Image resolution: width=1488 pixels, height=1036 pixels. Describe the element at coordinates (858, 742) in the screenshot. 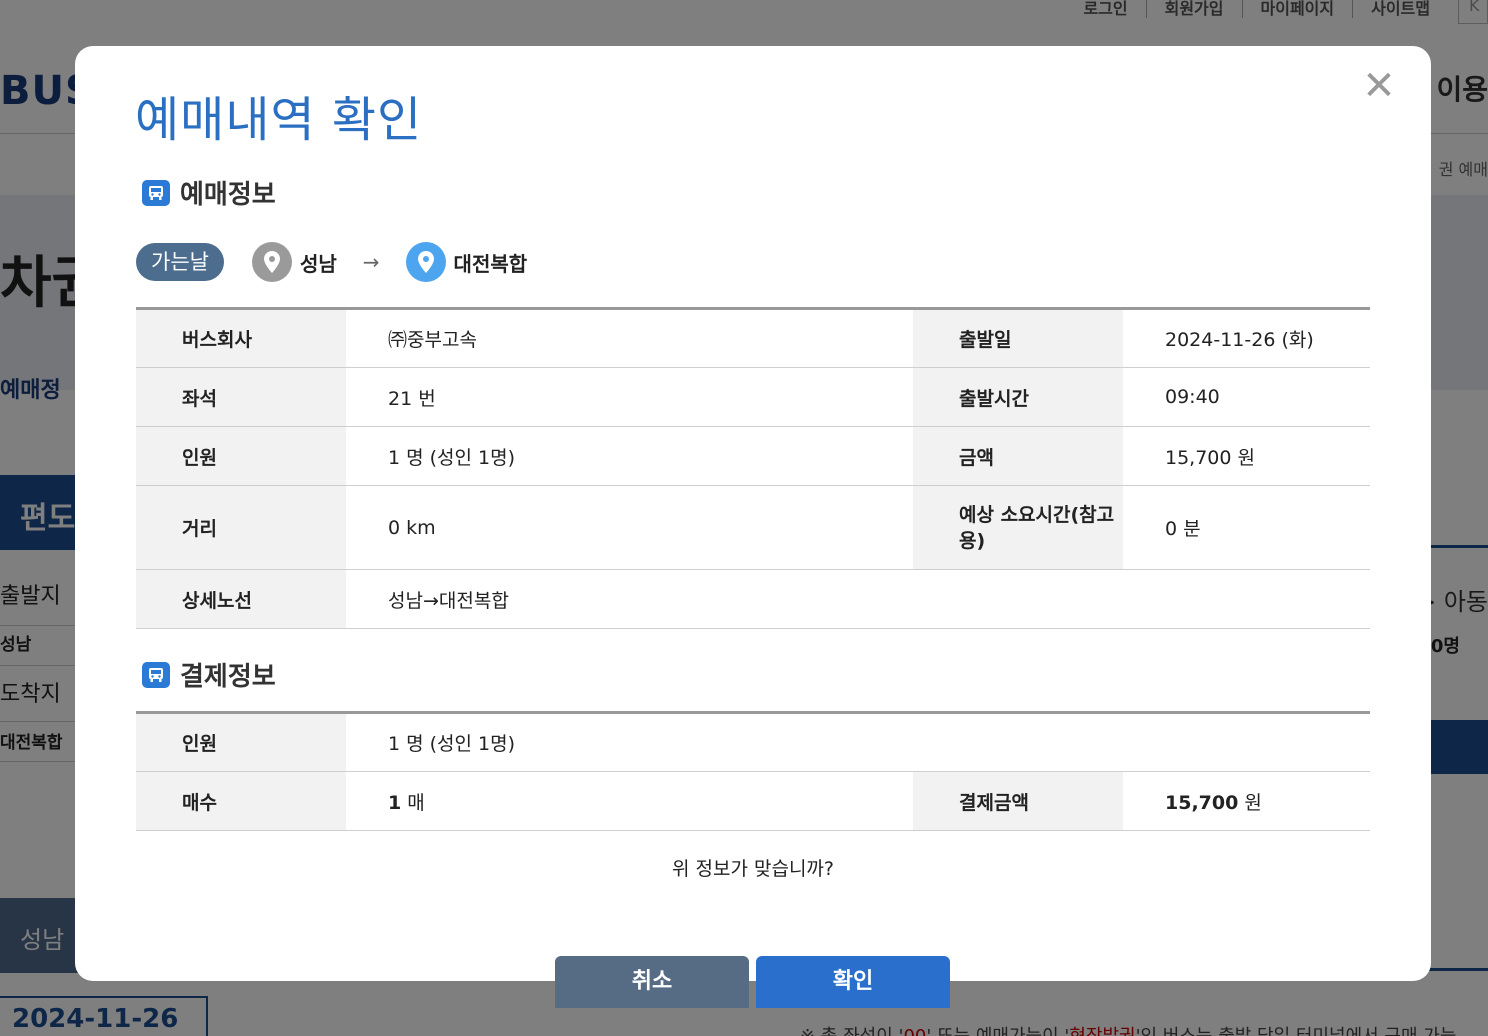

I see `payment-passengers-value: 1 명 (성인 1명)` at that location.